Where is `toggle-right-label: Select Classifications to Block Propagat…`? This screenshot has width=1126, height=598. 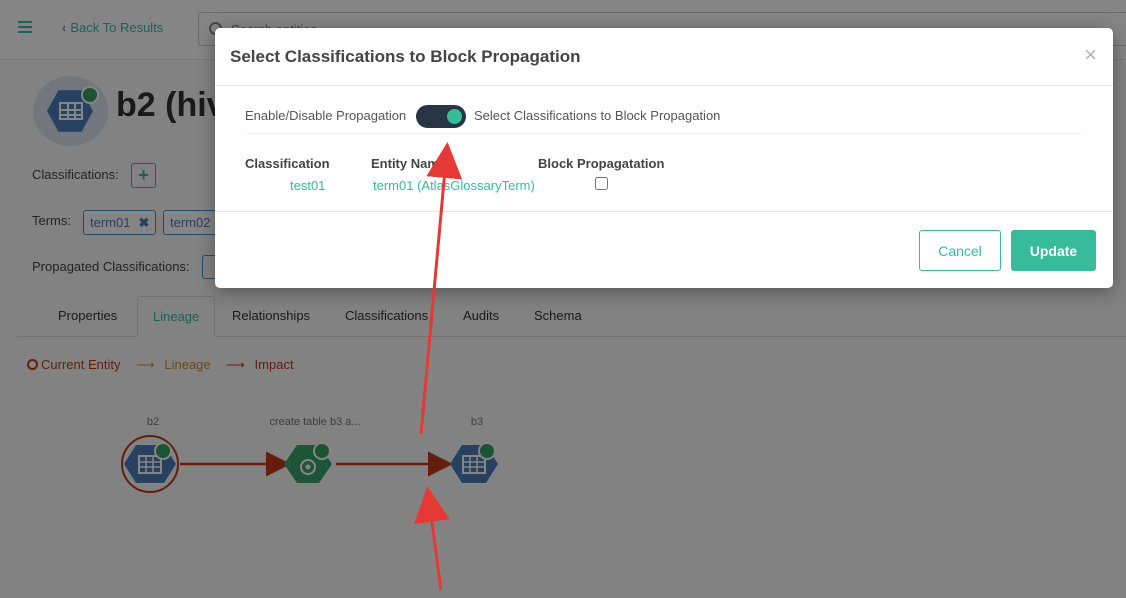
toggle-right-label: Select Classifications to Block Propagat… is located at coordinates (597, 115).